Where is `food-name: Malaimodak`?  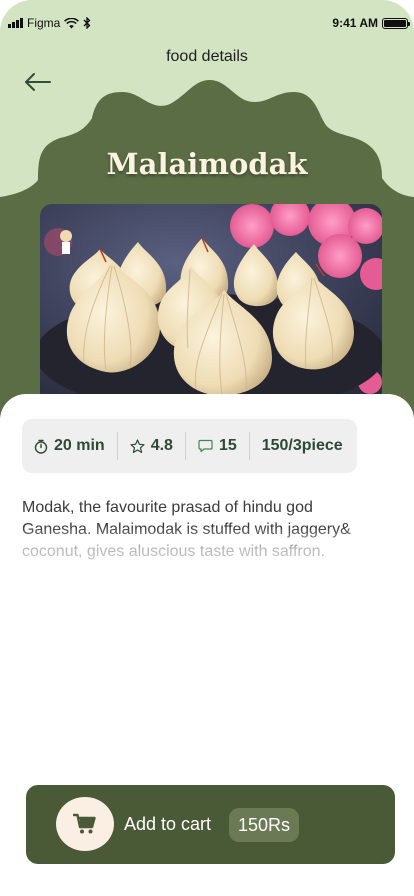 food-name: Malaimodak is located at coordinates (207, 164).